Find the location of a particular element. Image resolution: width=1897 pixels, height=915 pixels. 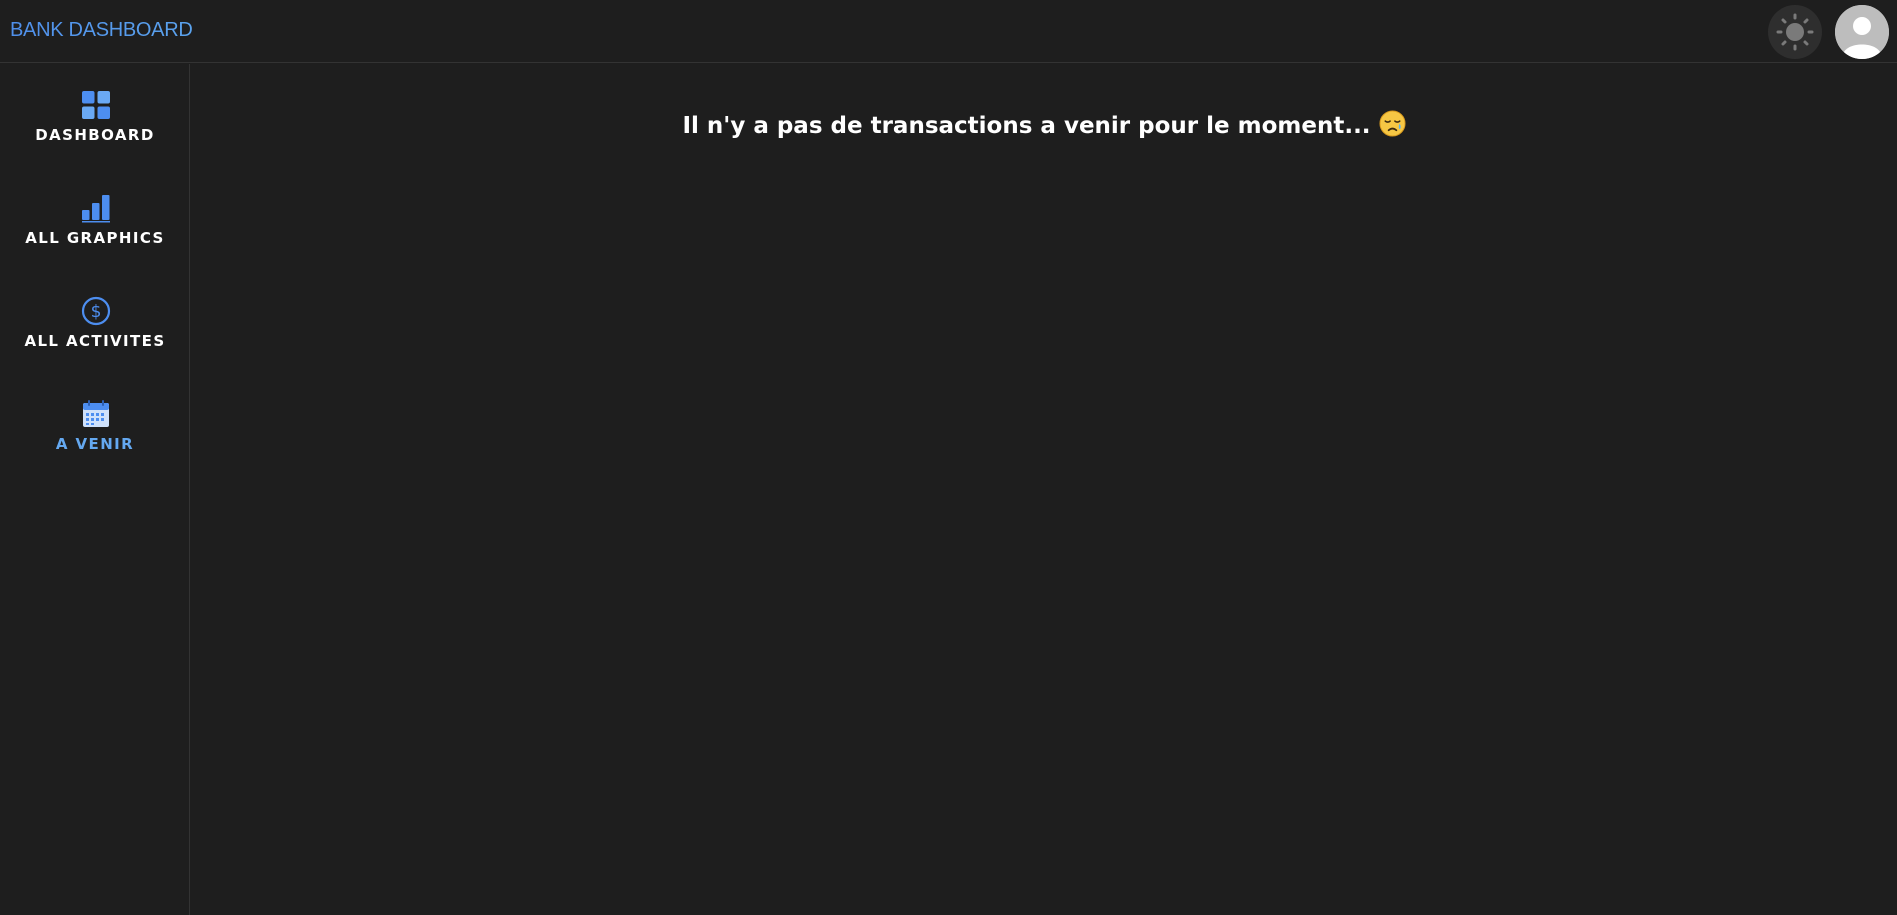

sun-icon is located at coordinates (1795, 32).